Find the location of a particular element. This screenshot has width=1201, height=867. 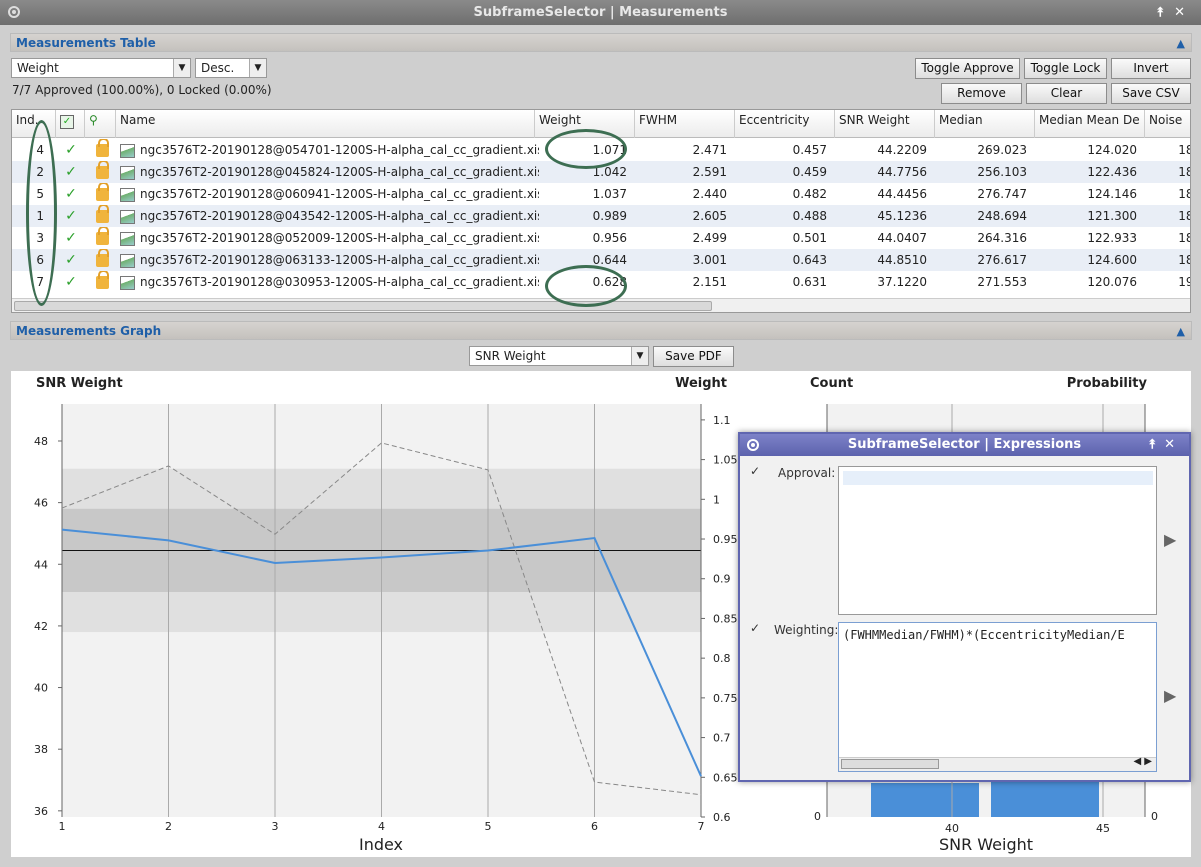

cell-median: 248.694 is located at coordinates (1002, 216).